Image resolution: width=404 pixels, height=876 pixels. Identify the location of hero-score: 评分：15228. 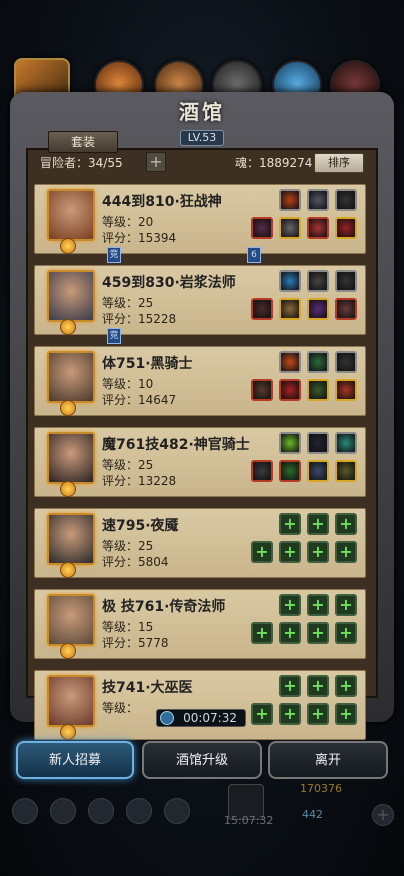
(139, 319).